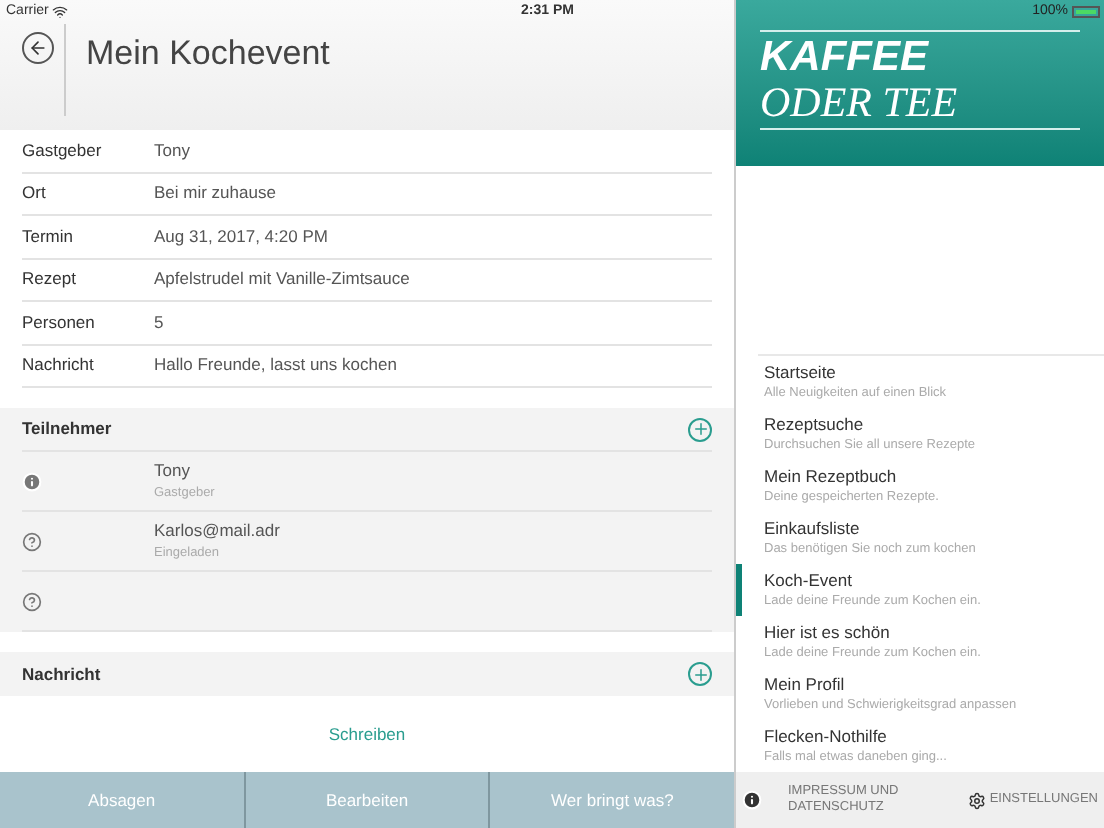  Describe the element at coordinates (208, 54) in the screenshot. I see `page-title: Mein Kochevent` at that location.